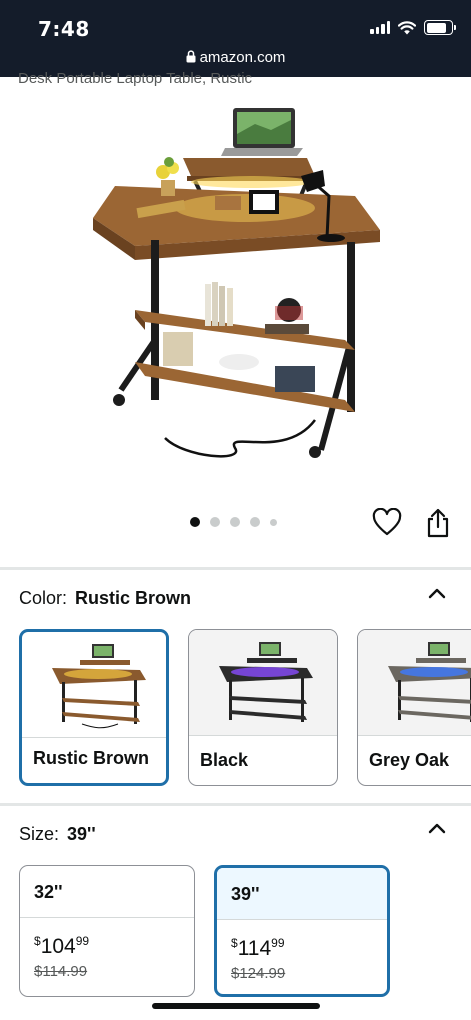  What do you see at coordinates (407, 27) in the screenshot?
I see `wifi-icon` at bounding box center [407, 27].